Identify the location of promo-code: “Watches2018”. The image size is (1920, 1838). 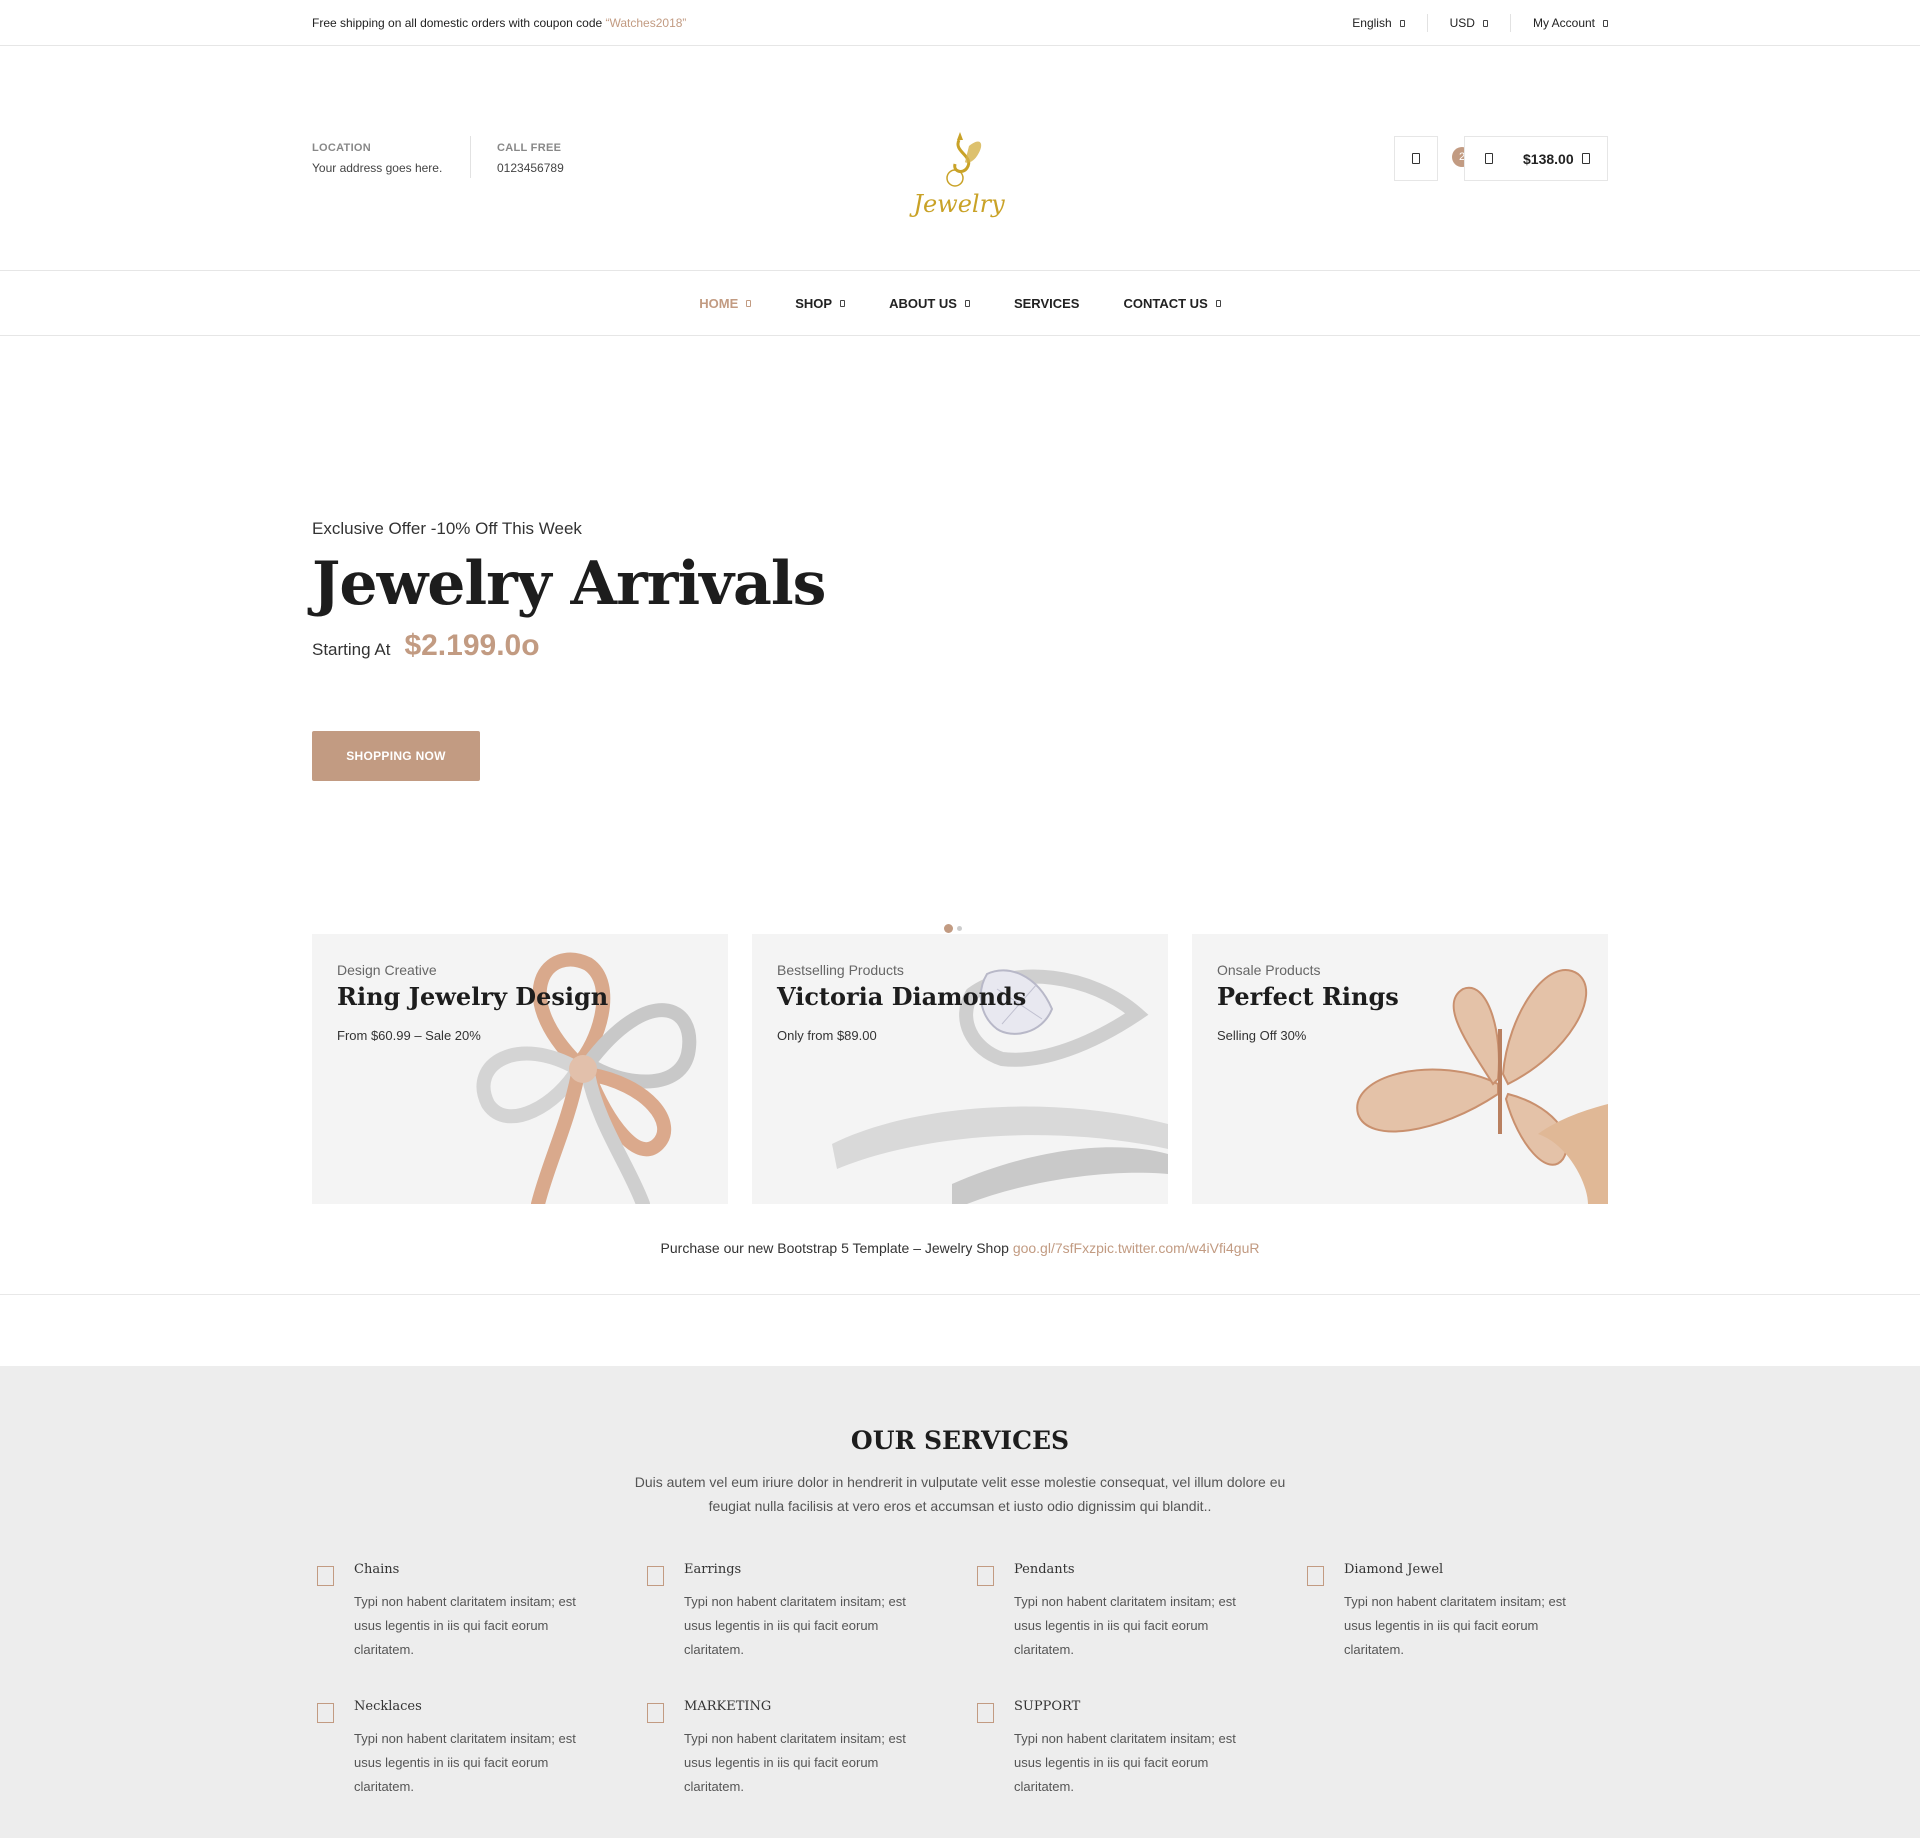
(646, 23).